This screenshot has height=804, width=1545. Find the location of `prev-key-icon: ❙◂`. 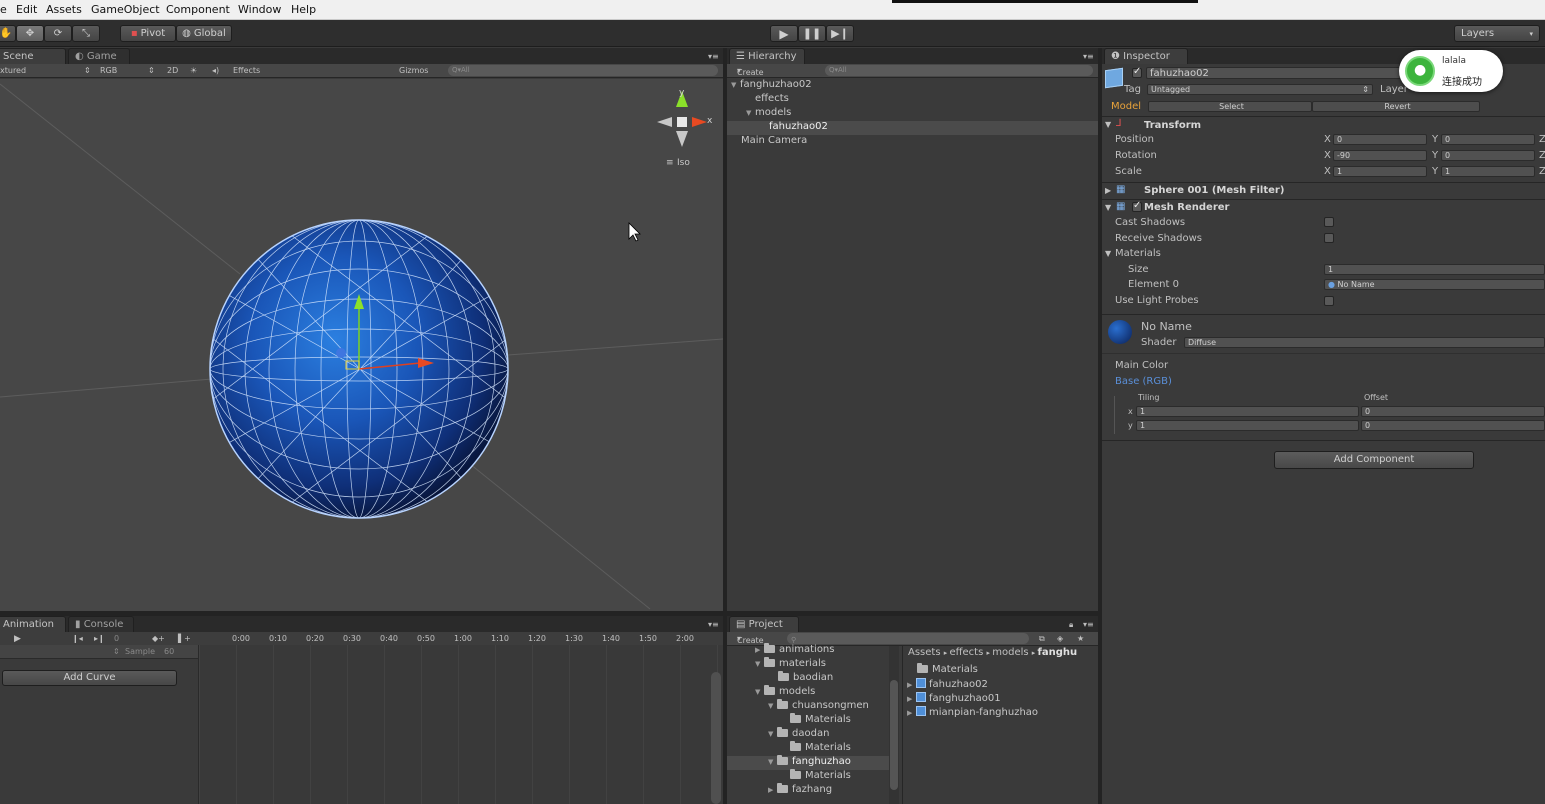

prev-key-icon: ❙◂ is located at coordinates (77, 638).